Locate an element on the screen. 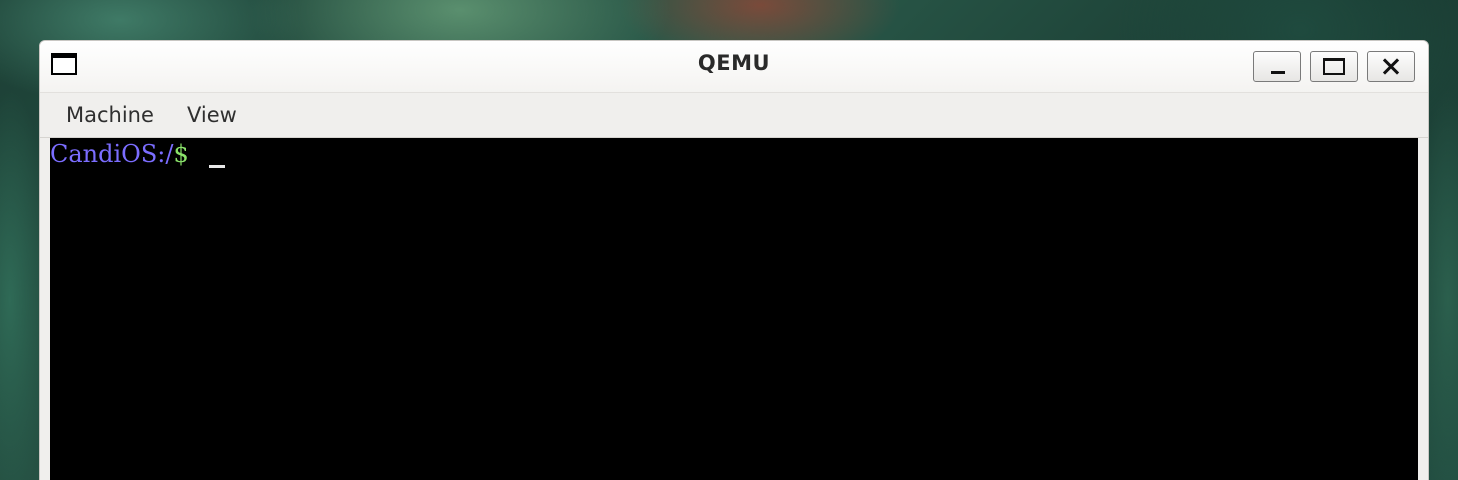 The width and height of the screenshot is (1458, 480). menu-view: View is located at coordinates (212, 115).